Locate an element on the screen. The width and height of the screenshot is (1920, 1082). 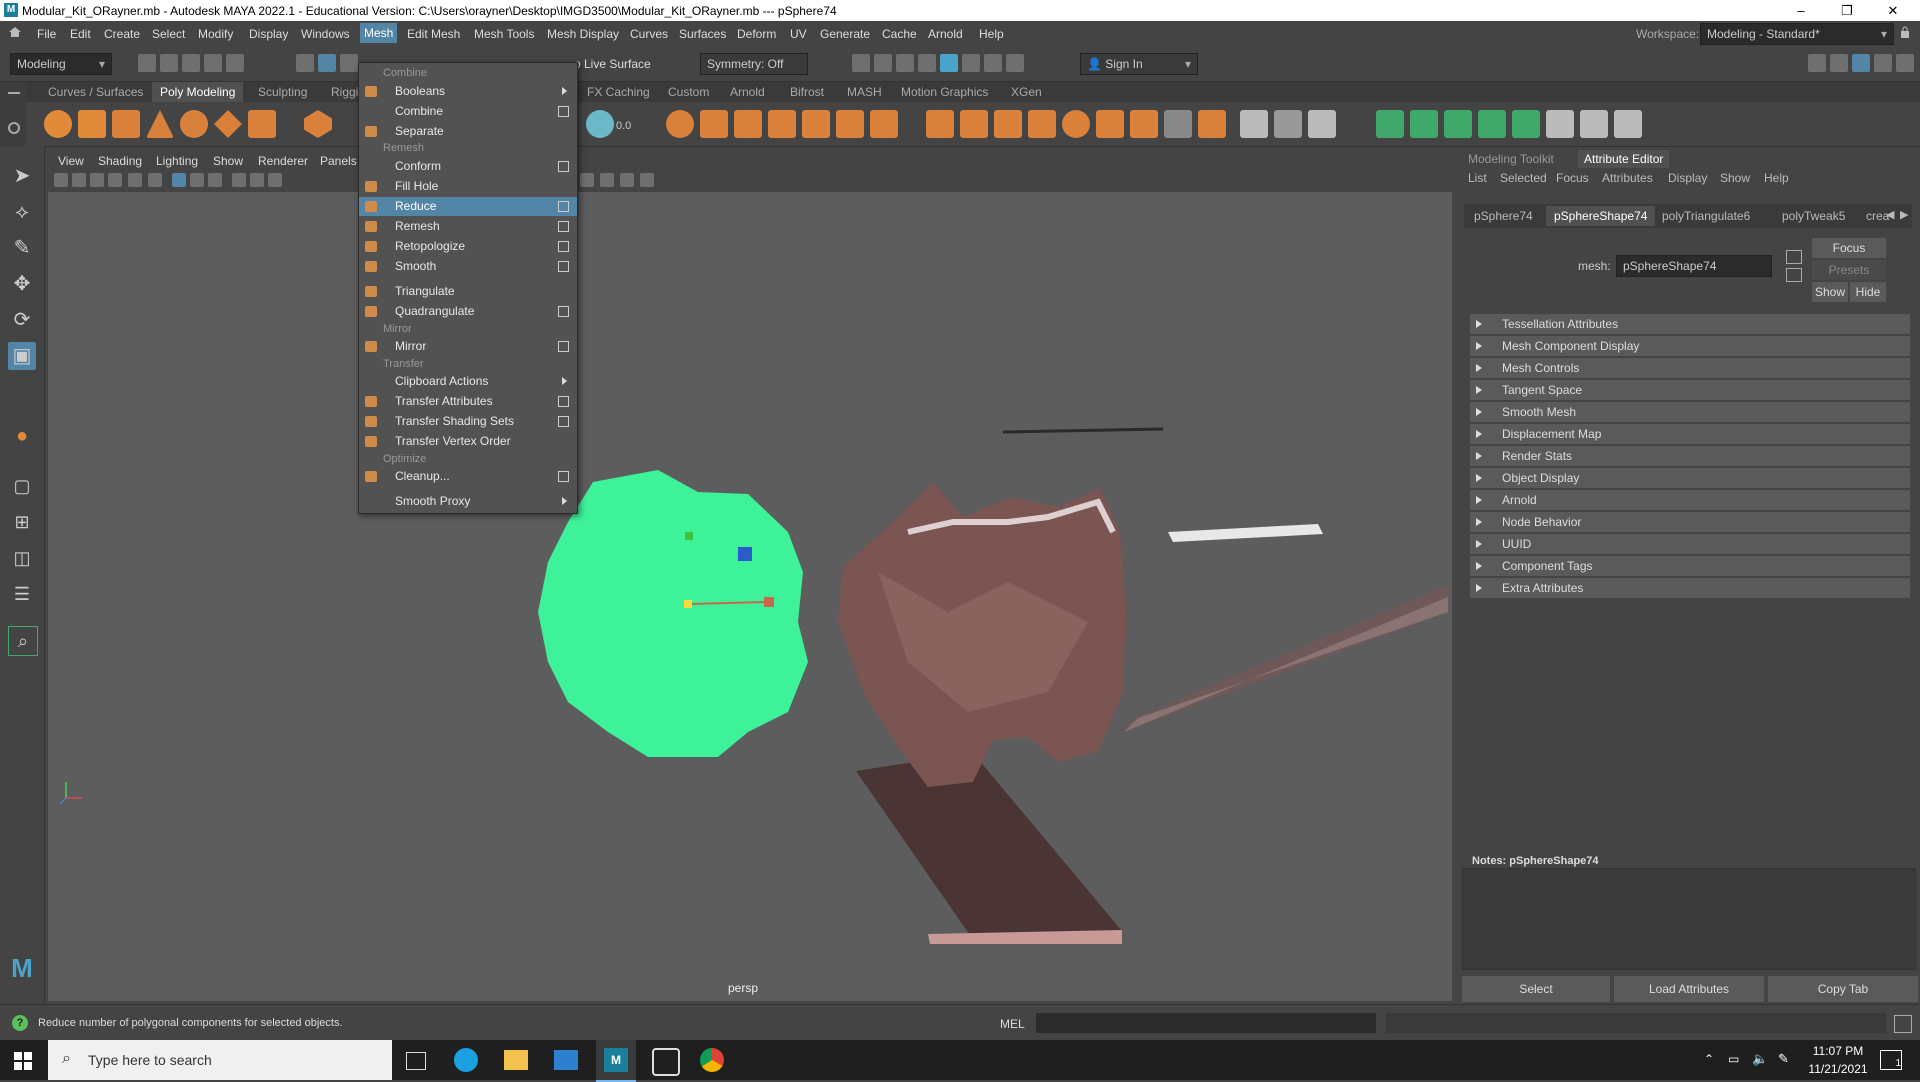
script-editor-icon is located at coordinates (1903, 1024).